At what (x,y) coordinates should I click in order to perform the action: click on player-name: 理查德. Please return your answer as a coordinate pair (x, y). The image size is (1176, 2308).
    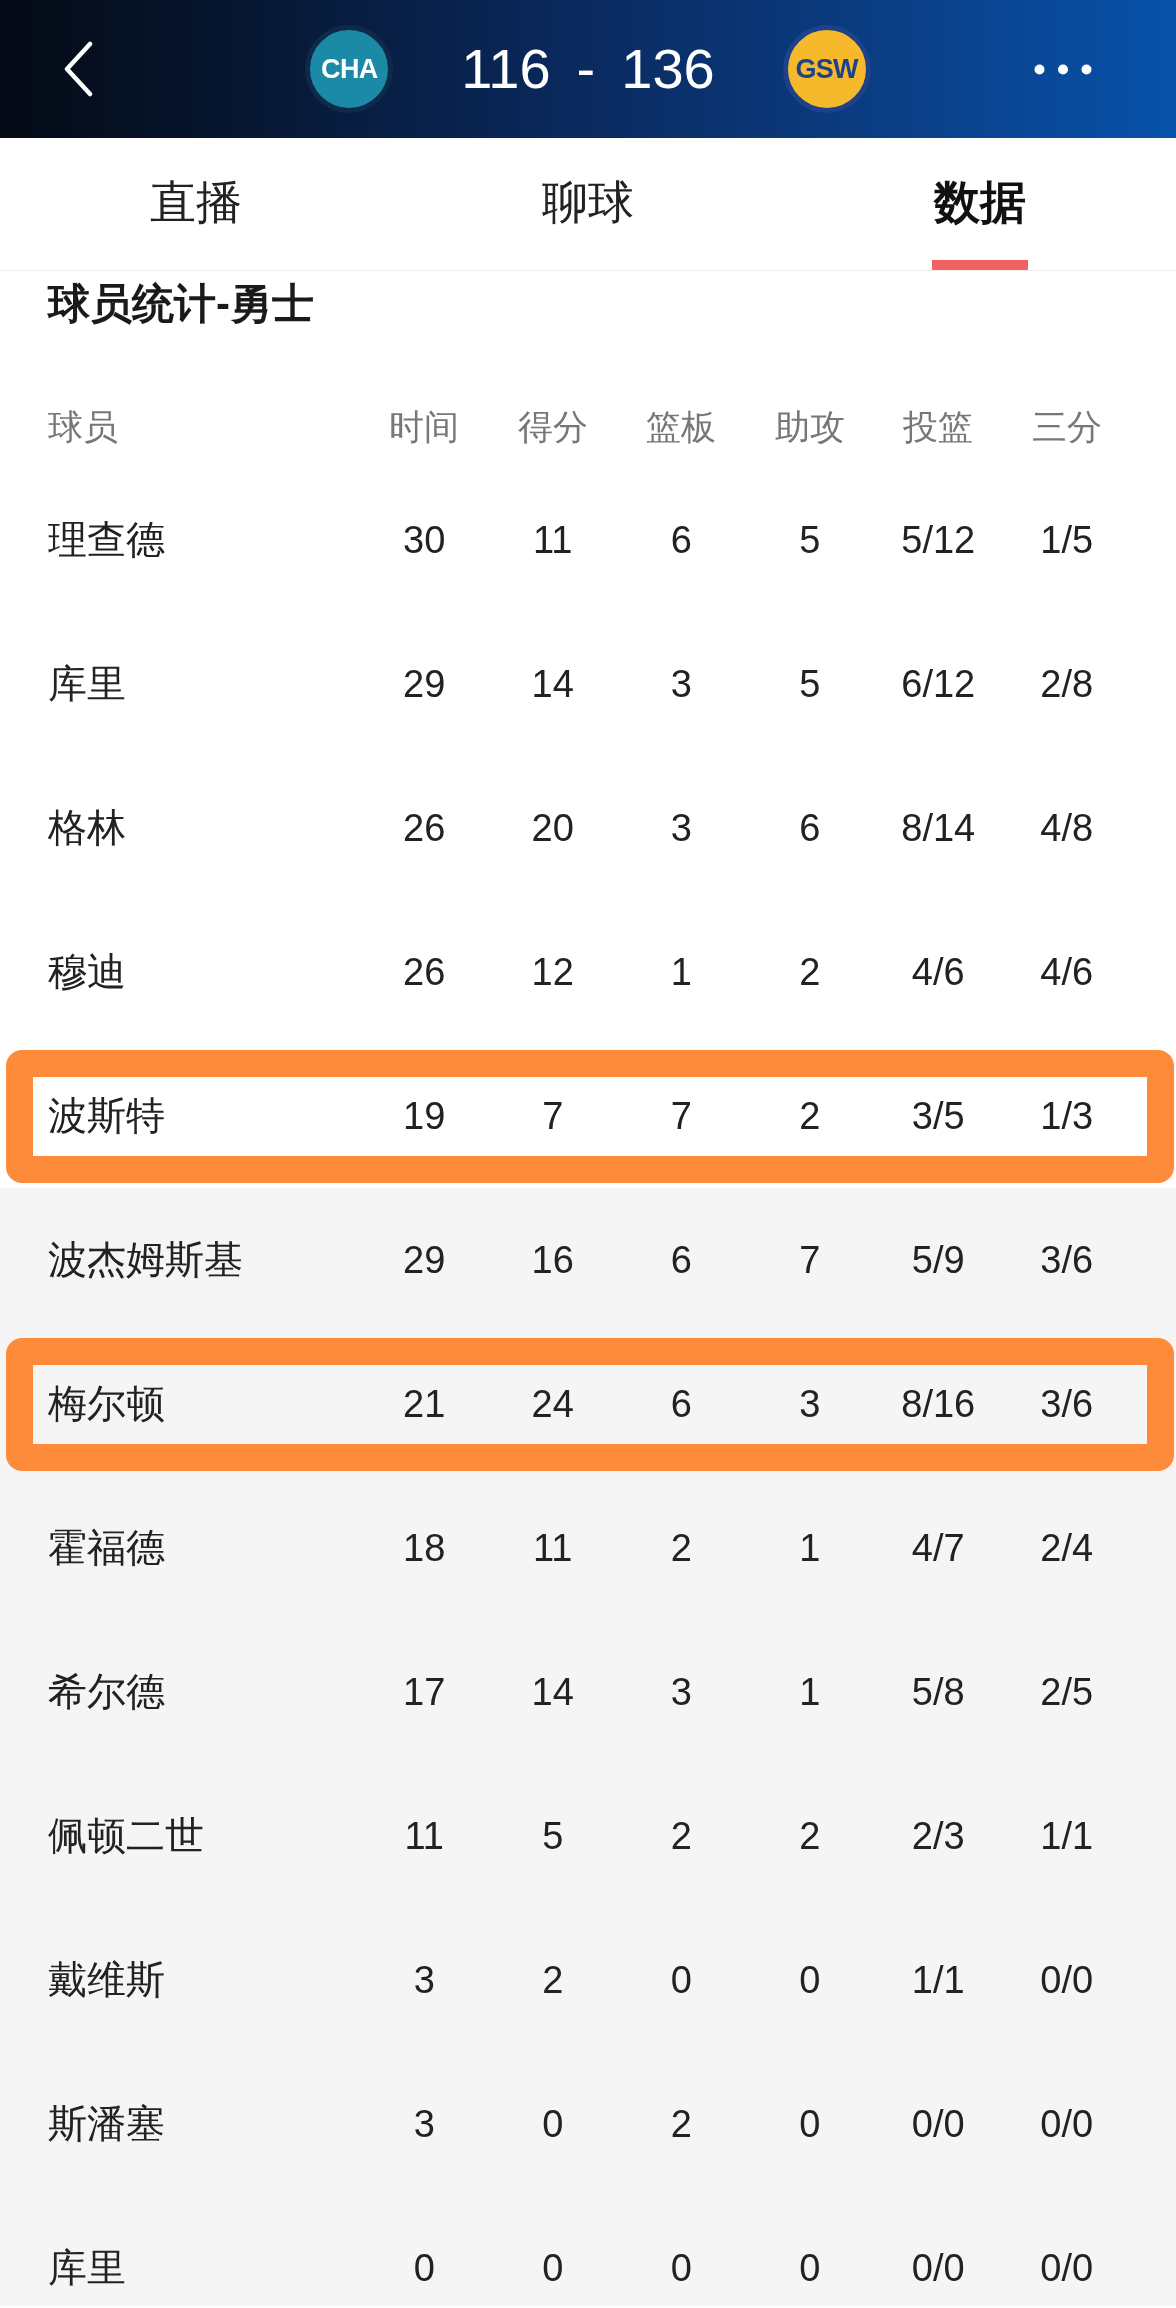
    Looking at the image, I should click on (106, 540).